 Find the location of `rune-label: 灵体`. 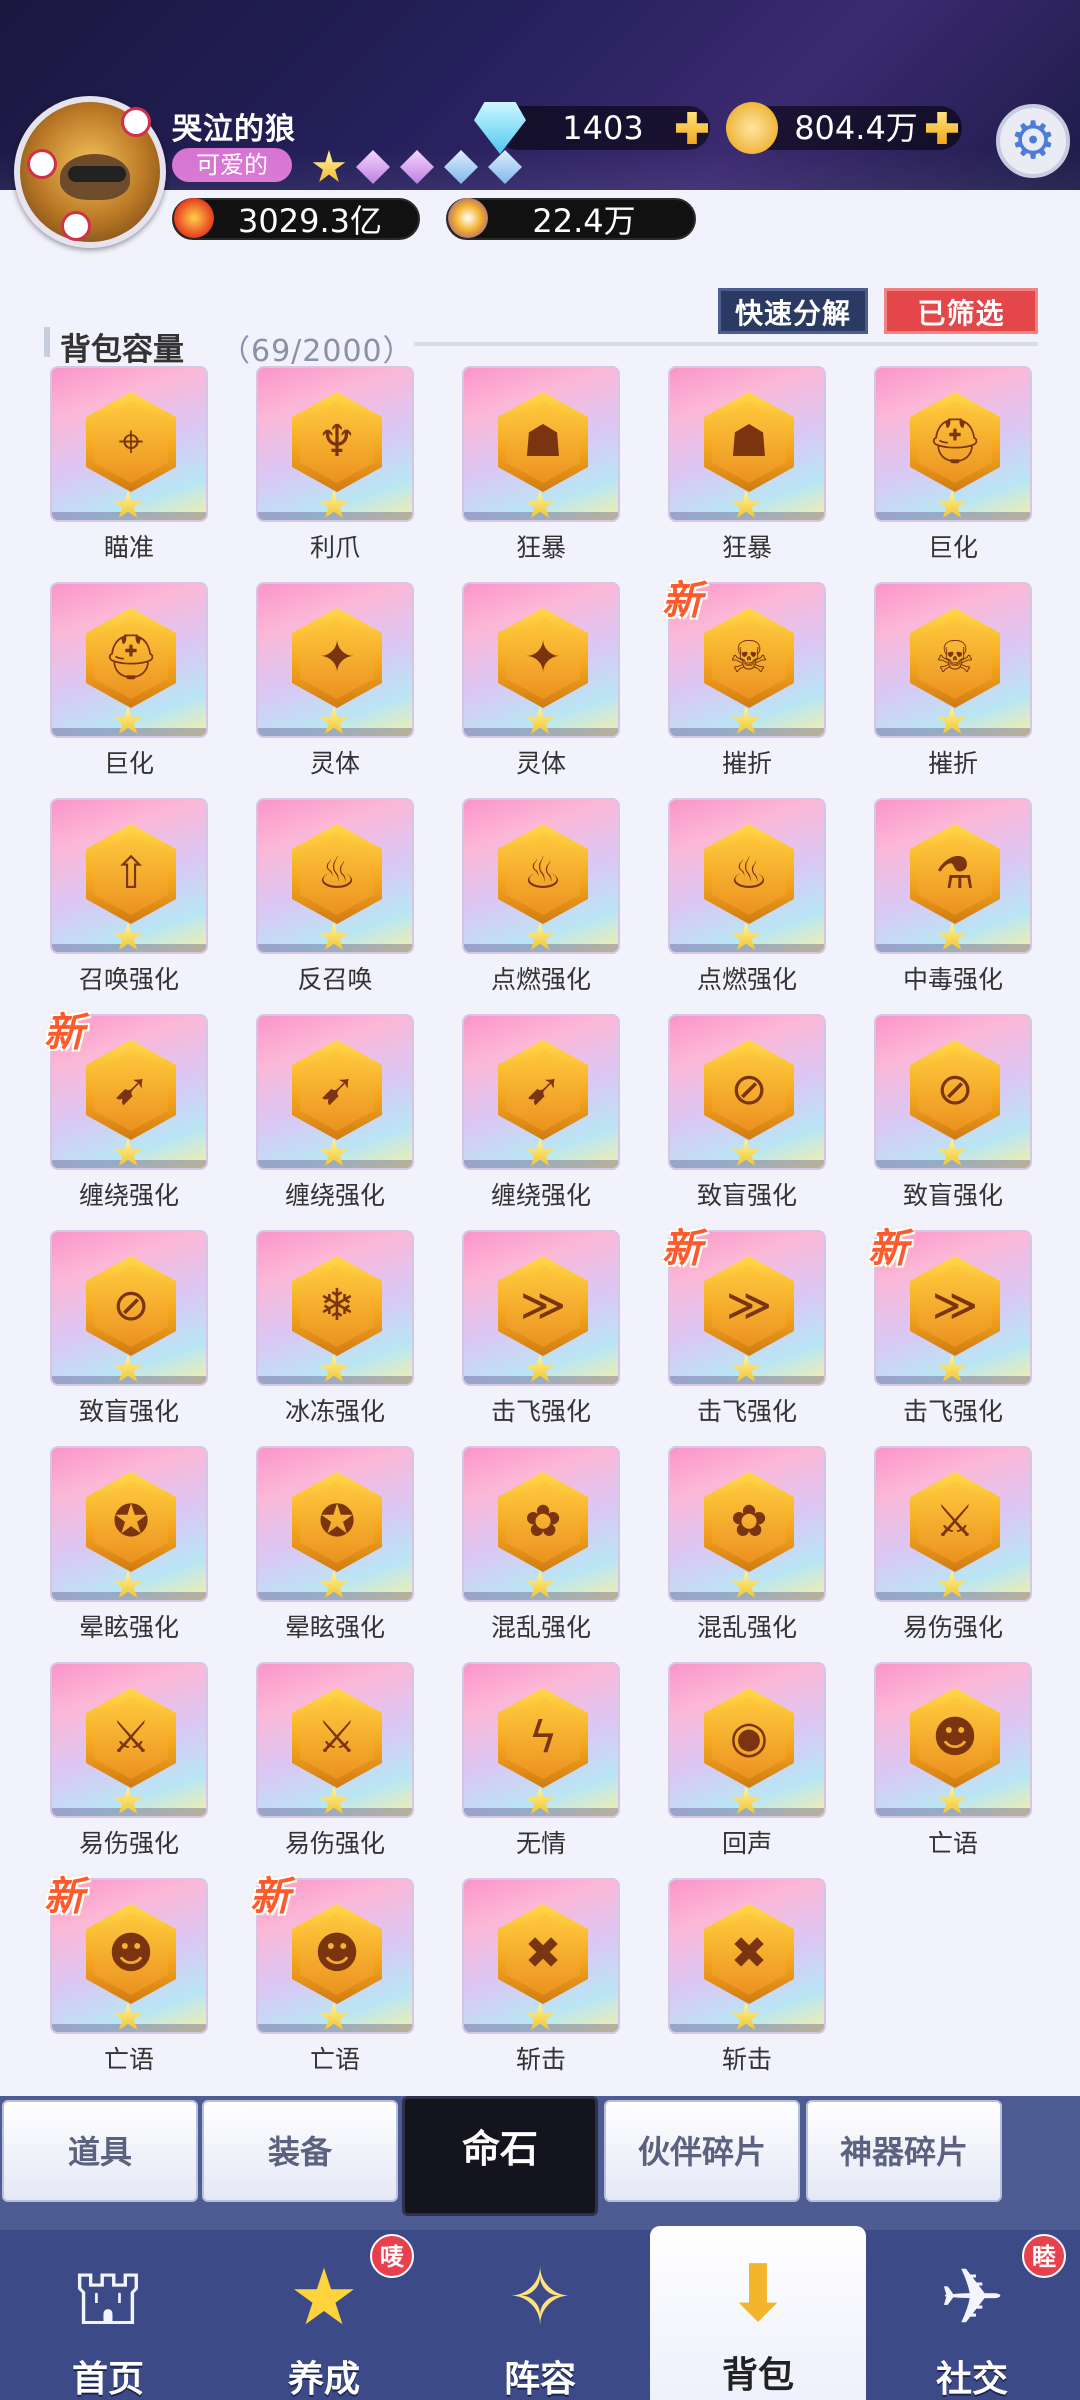

rune-label: 灵体 is located at coordinates (540, 763).